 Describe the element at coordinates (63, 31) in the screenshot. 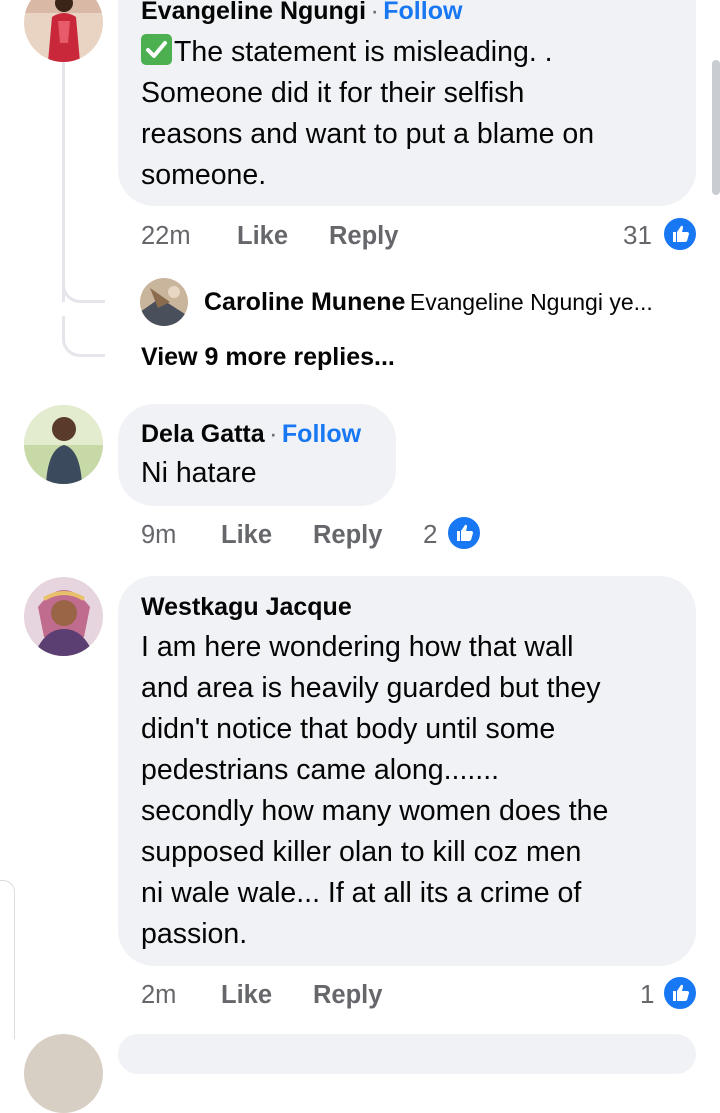

I see `avatar-evangeline` at that location.